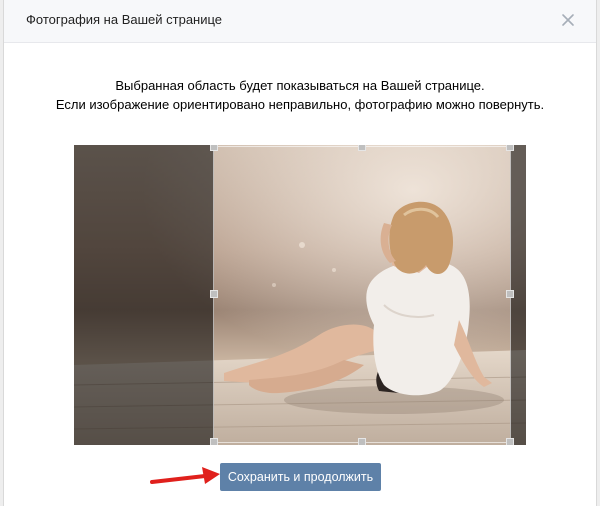 The image size is (600, 506). Describe the element at coordinates (186, 476) in the screenshot. I see `red-arrow-icon` at that location.